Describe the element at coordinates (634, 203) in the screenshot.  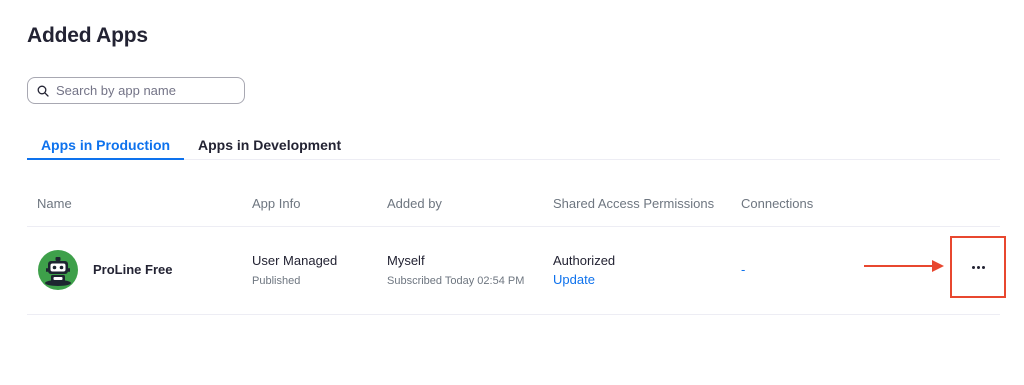
I see `column-header-shared-access-permissions: Shared Access Permissions` at that location.